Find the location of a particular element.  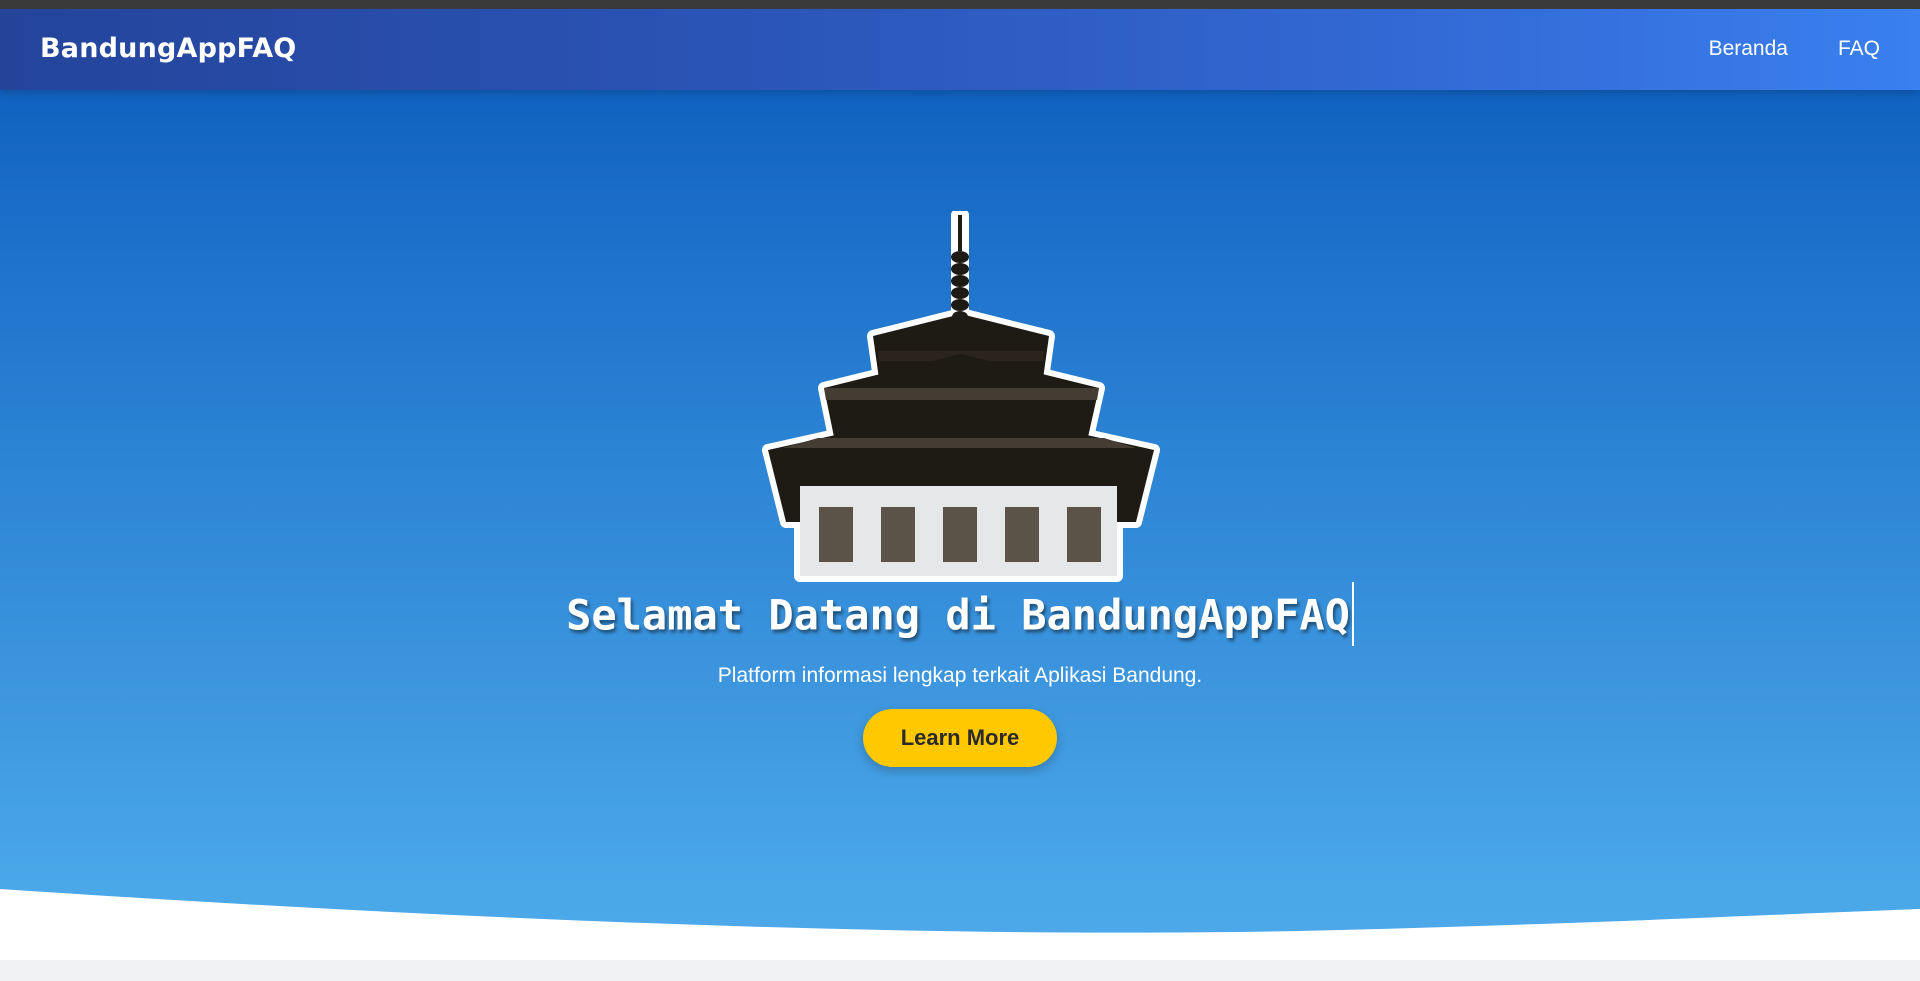

nav-link-faq: FAQ is located at coordinates (1859, 49).